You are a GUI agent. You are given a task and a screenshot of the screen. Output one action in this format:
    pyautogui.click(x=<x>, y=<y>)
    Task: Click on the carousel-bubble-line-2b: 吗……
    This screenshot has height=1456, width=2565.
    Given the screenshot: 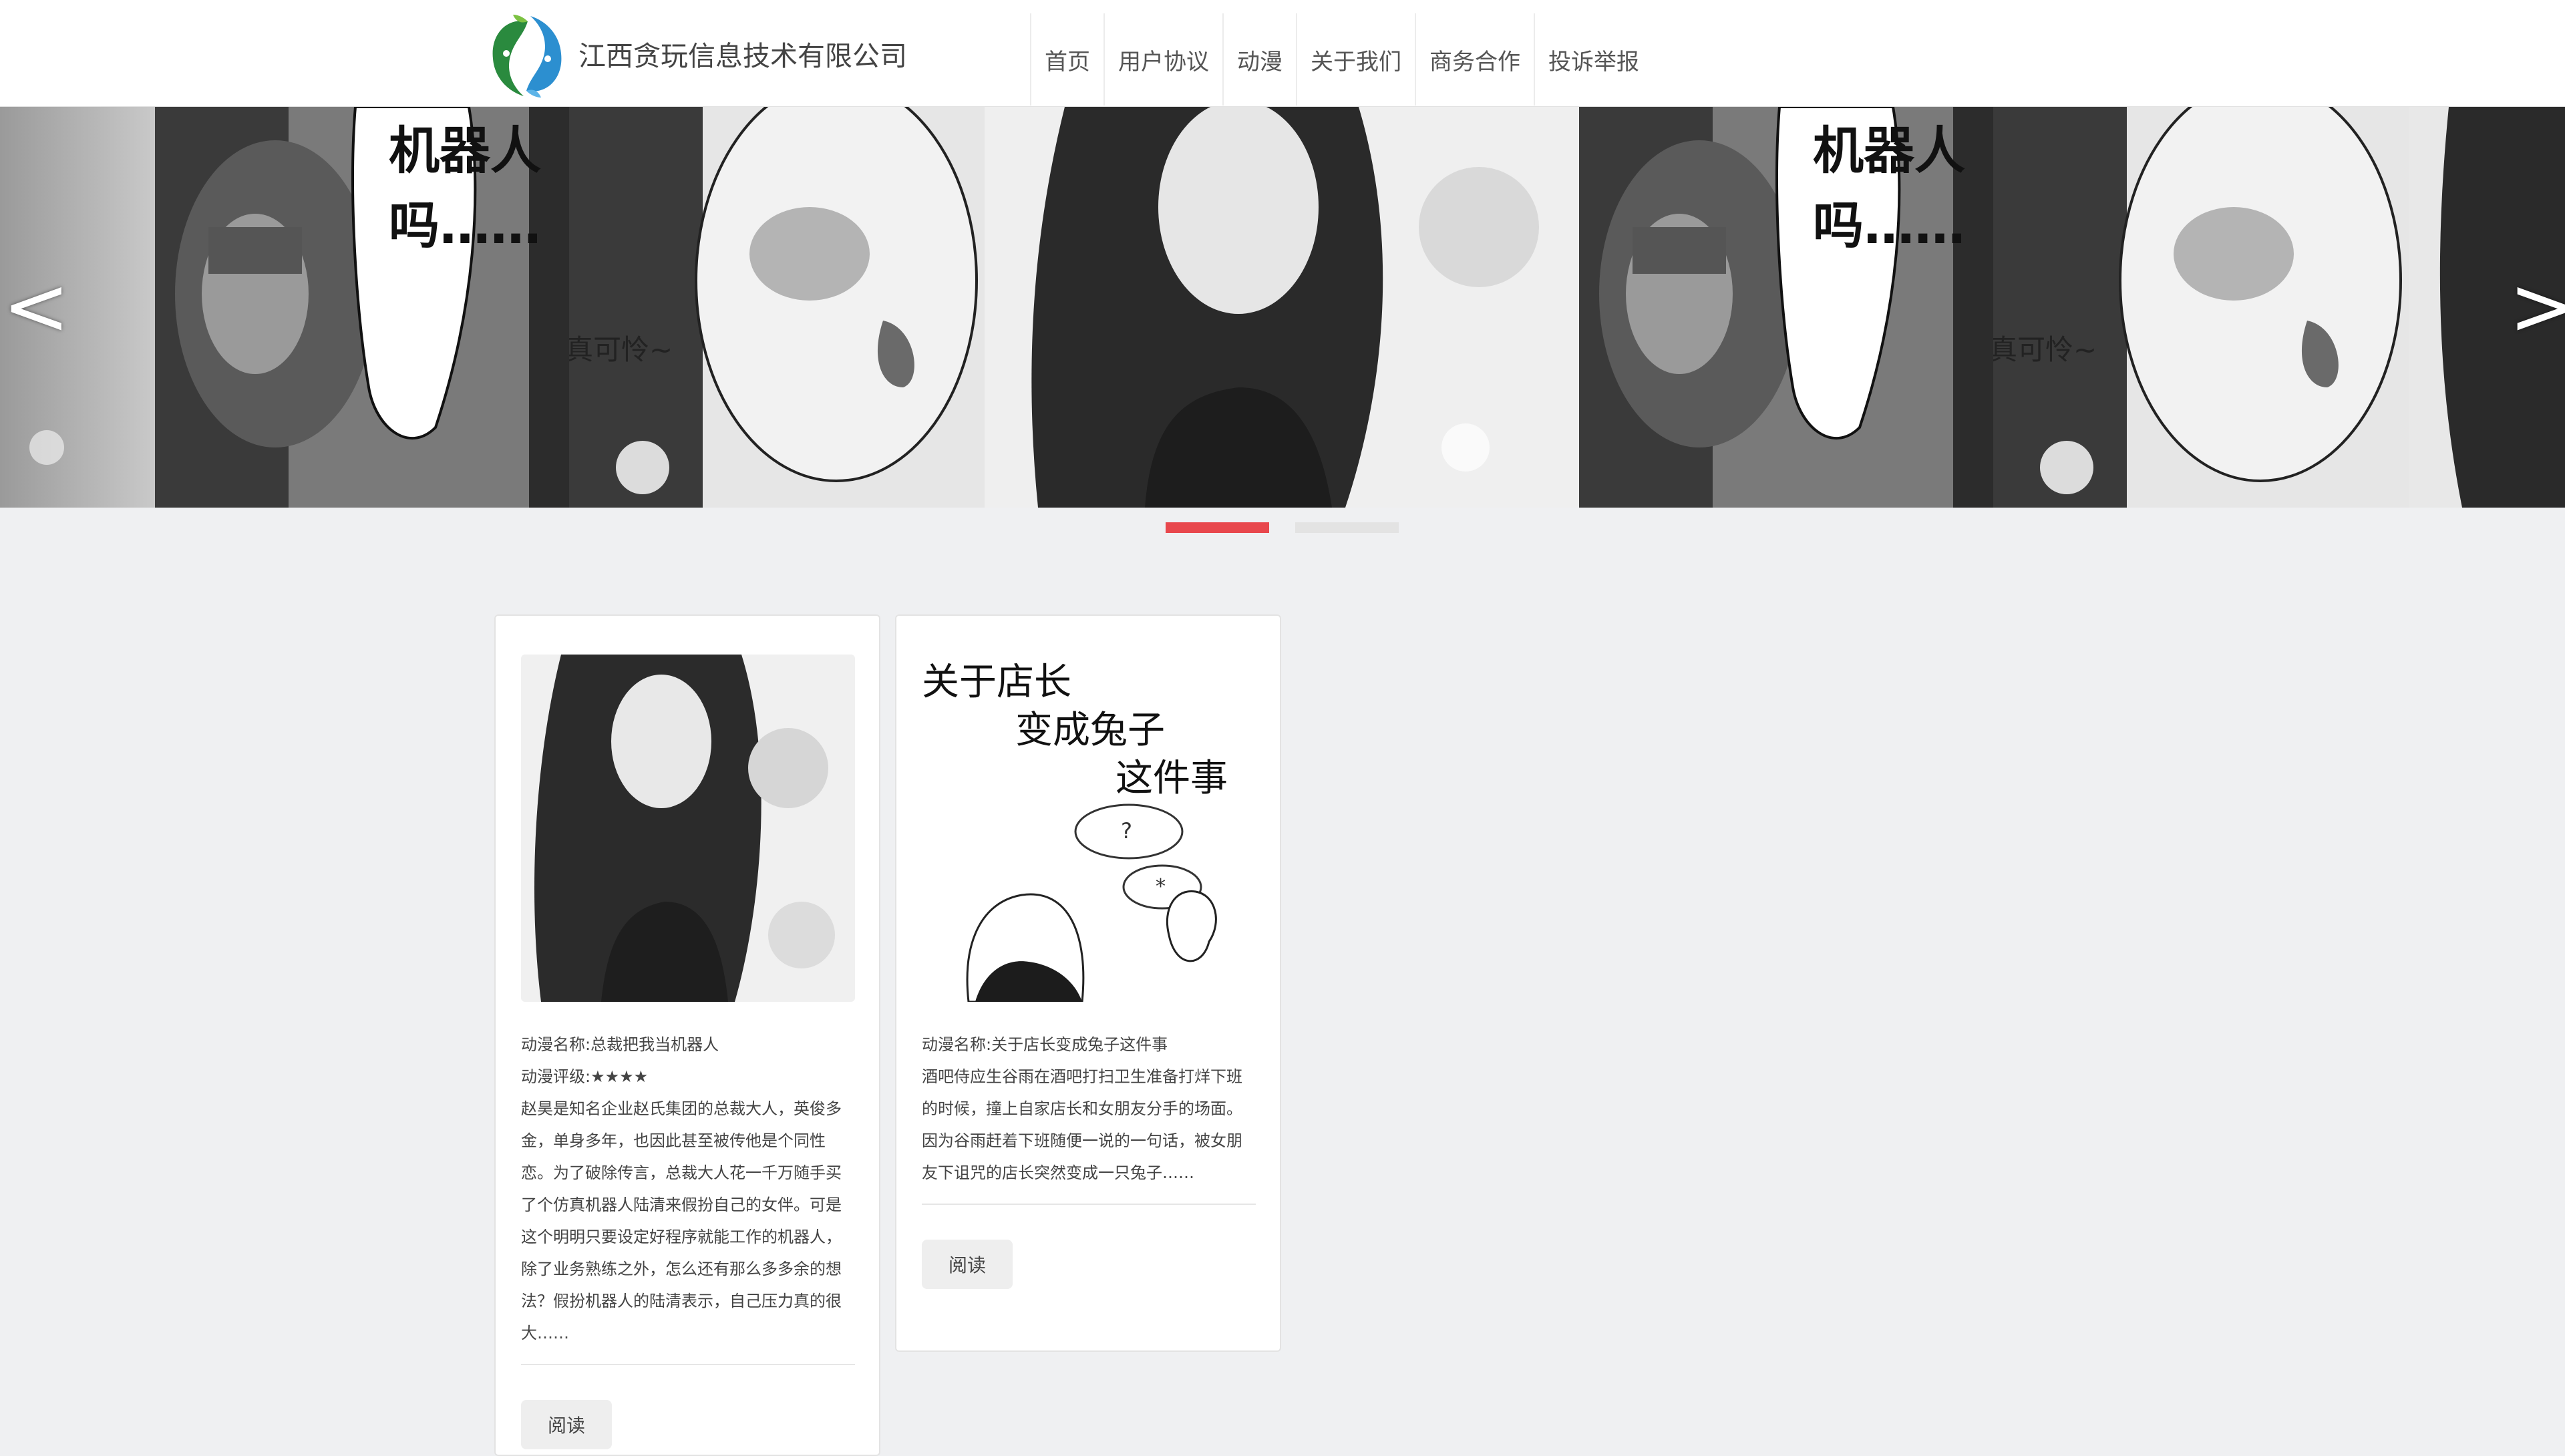 What is the action you would take?
    pyautogui.click(x=1889, y=225)
    